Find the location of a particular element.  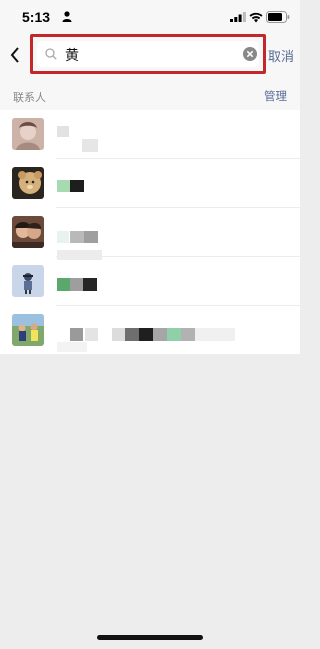

search-query: 黄 is located at coordinates (72, 55).